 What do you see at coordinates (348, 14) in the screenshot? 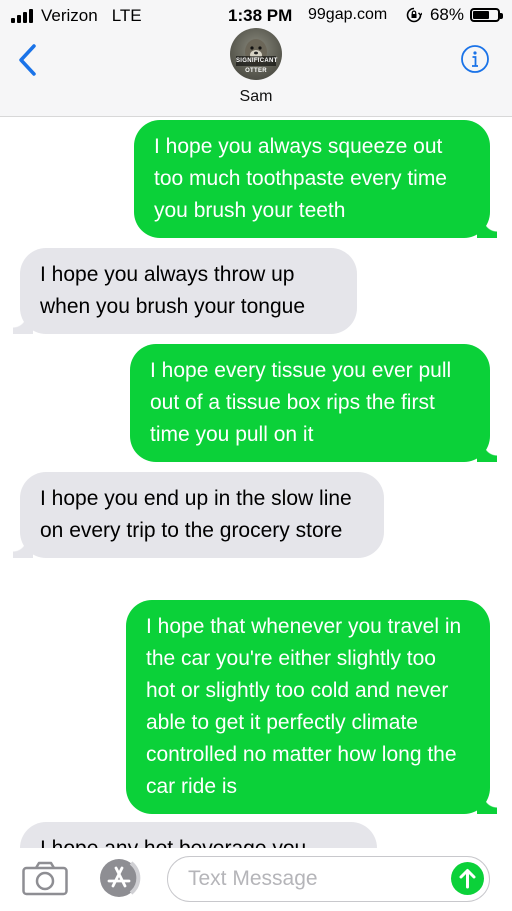
I see `watermark-site: 99gap.com` at bounding box center [348, 14].